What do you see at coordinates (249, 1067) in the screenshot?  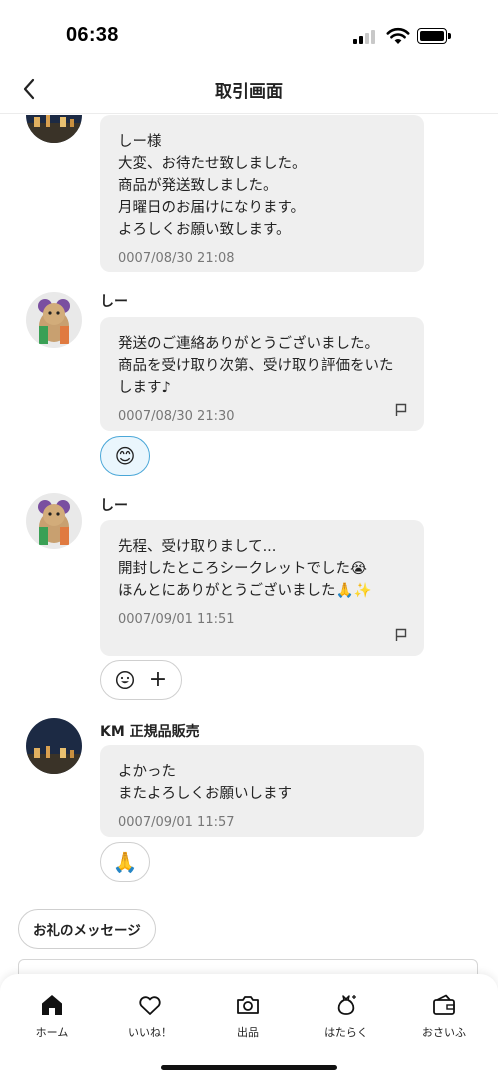 I see `home-indicator` at bounding box center [249, 1067].